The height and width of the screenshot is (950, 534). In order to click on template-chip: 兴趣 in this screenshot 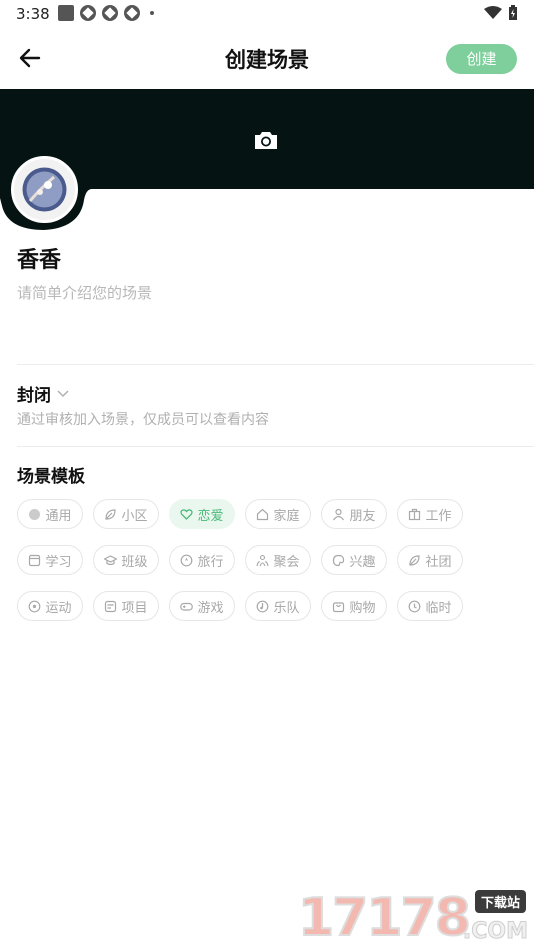, I will do `click(354, 560)`.